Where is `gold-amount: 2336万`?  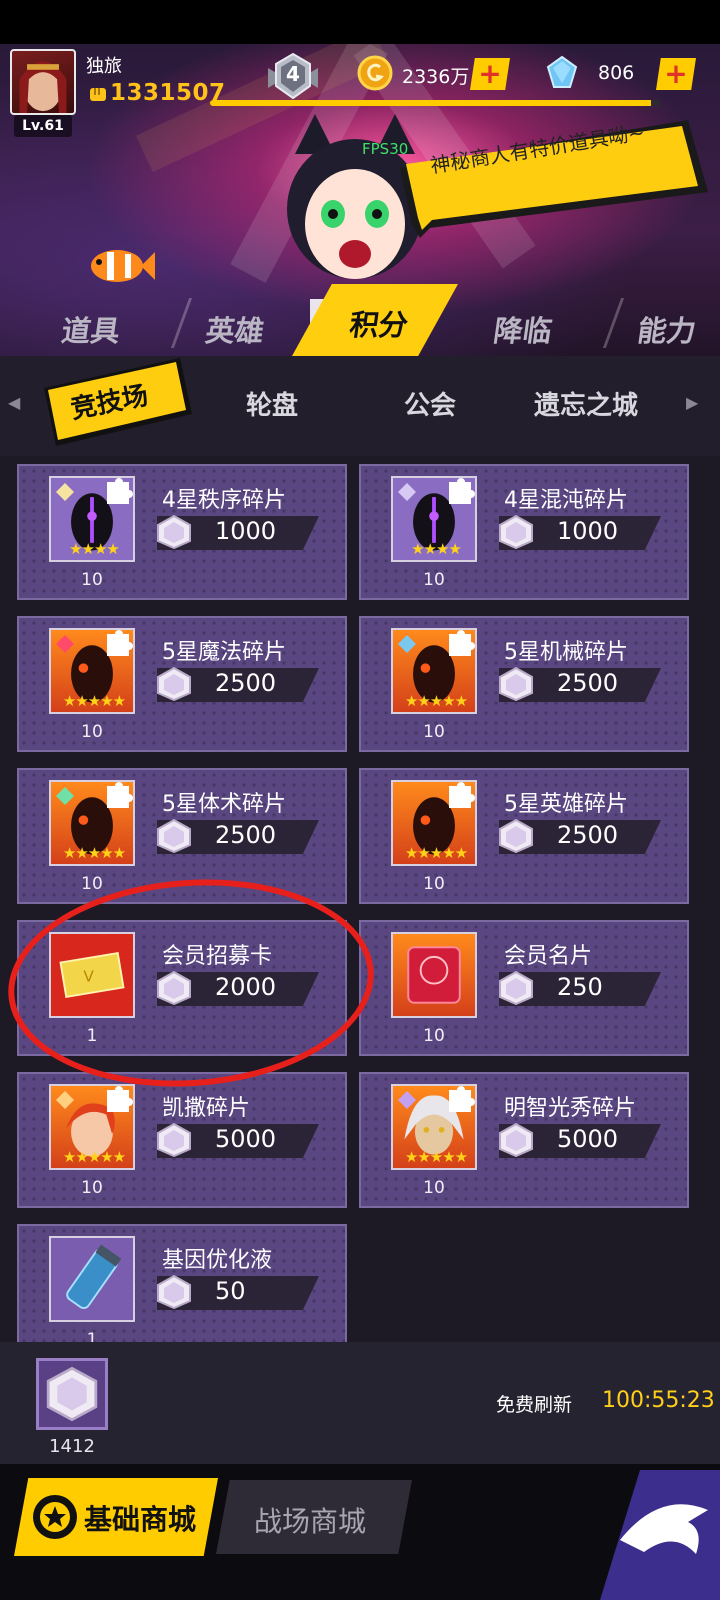 gold-amount: 2336万 is located at coordinates (436, 77).